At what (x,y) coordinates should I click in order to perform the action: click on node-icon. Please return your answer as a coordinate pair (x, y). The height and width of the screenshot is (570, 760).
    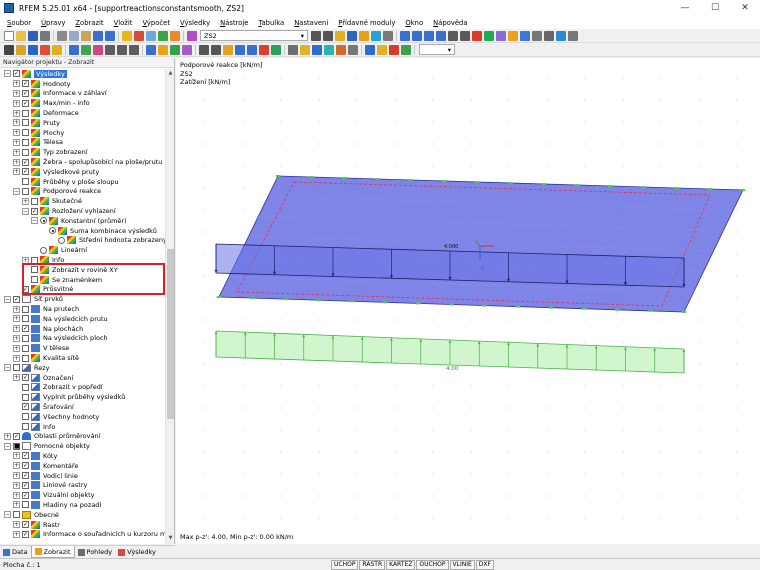
    Looking at the image, I should click on (21, 49).